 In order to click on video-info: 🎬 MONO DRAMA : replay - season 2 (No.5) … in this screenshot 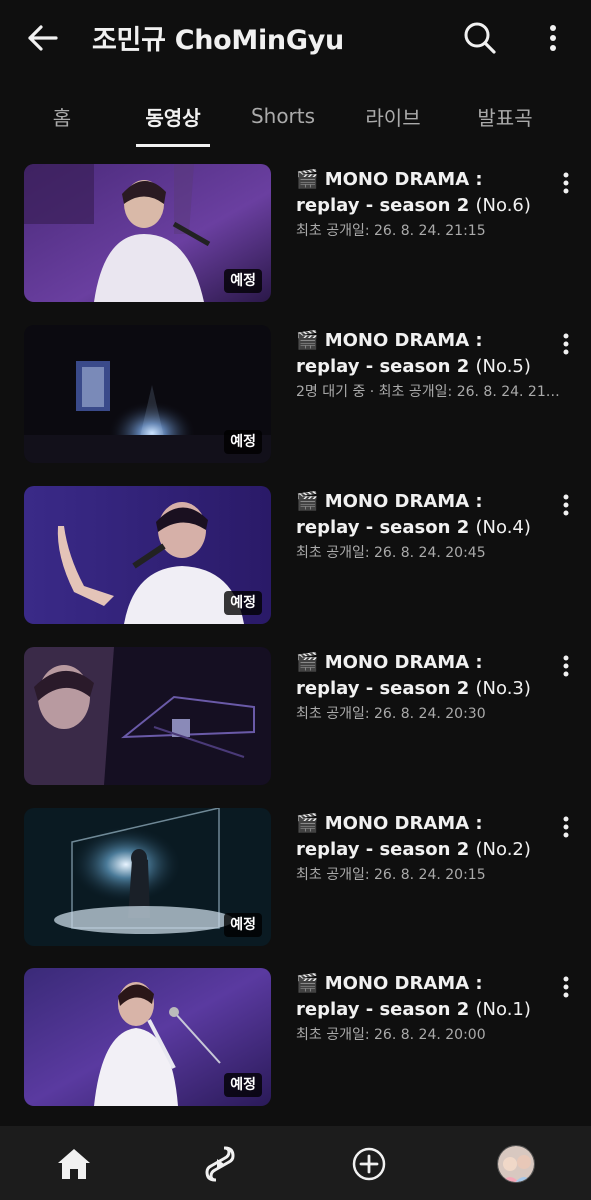, I will do `click(428, 365)`.